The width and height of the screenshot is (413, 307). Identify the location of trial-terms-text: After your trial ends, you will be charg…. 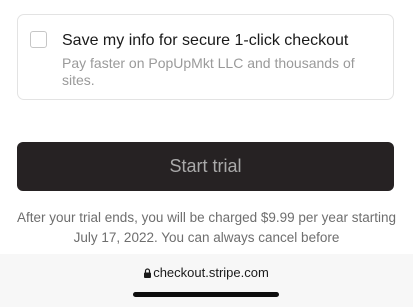
(206, 227).